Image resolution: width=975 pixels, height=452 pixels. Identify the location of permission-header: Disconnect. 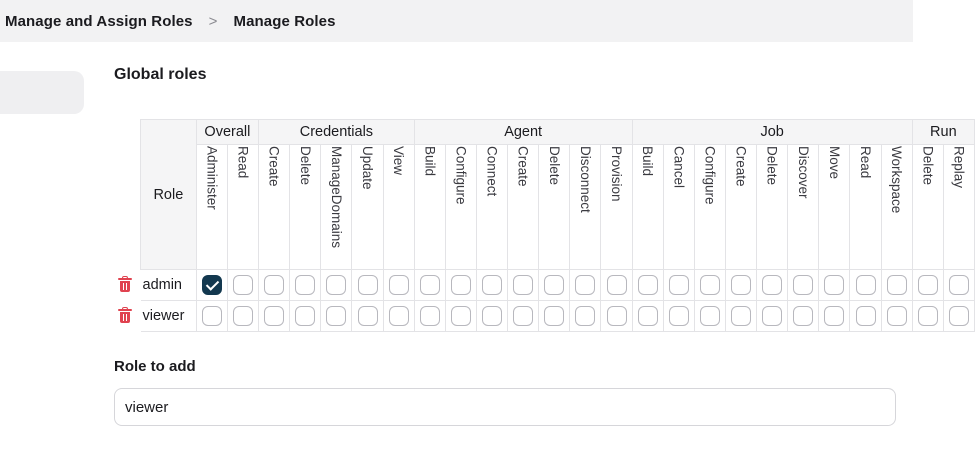
(585, 207).